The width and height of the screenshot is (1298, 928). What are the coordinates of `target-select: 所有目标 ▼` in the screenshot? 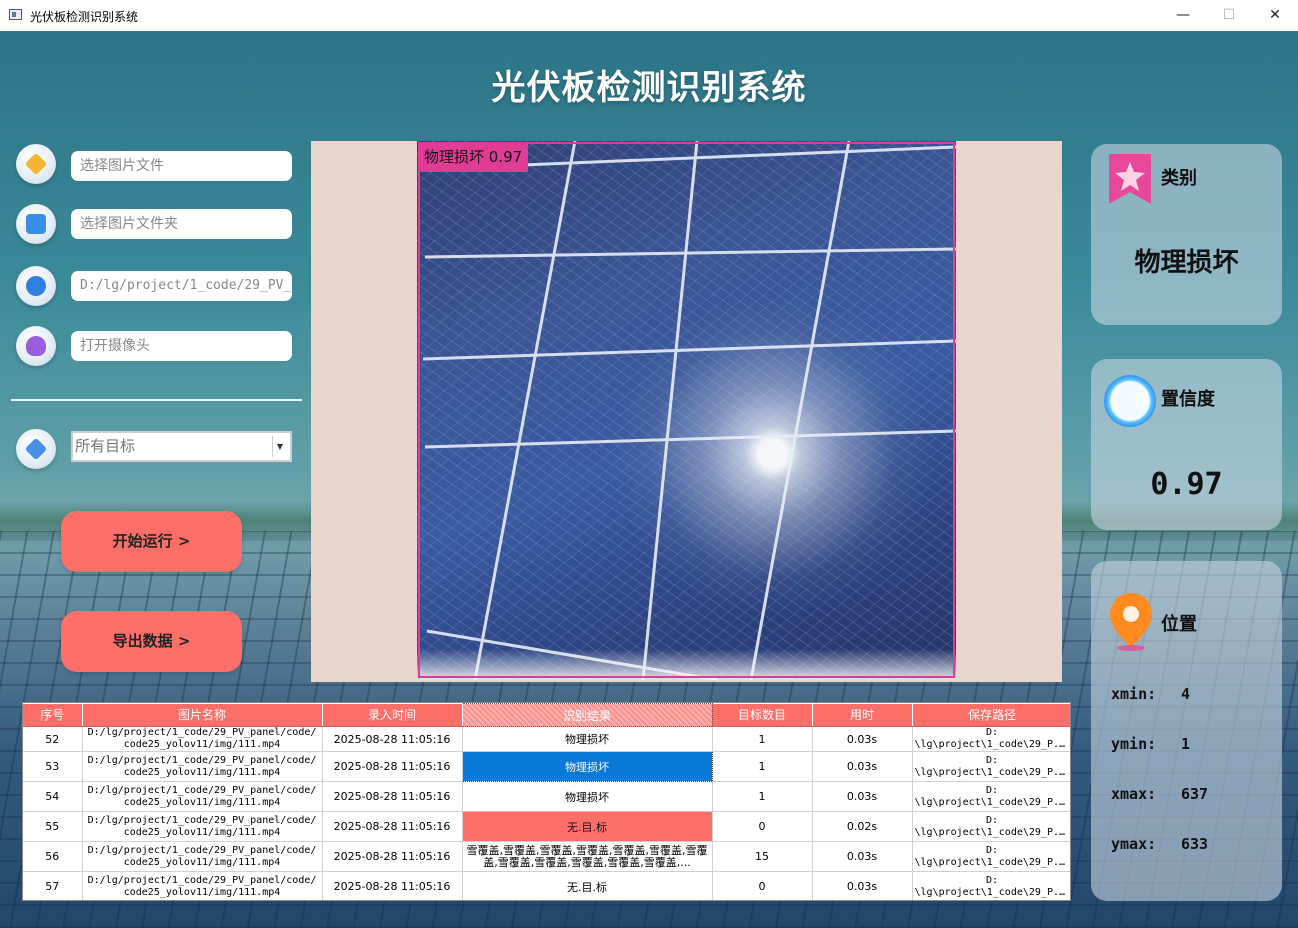 It's located at (181, 446).